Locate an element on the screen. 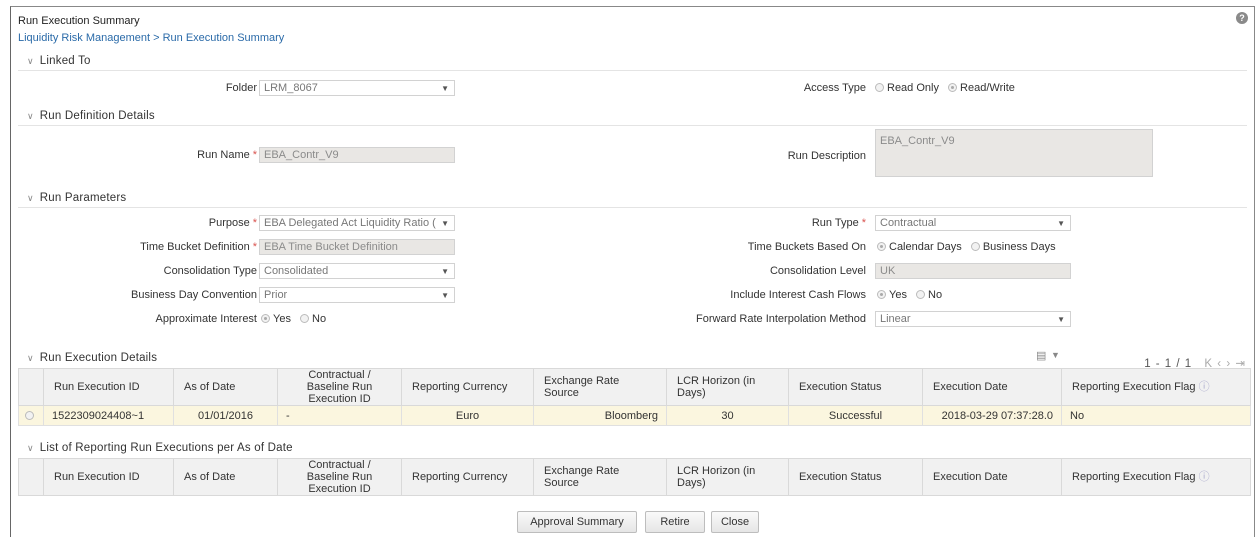 This screenshot has height=537, width=1257. tb-calendar-days-option: Calendar Days is located at coordinates (919, 247).